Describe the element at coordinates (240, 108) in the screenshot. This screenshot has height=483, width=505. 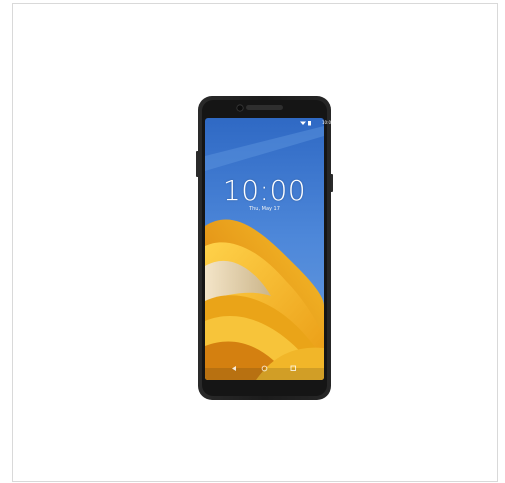
I see `front-camera-icon` at that location.